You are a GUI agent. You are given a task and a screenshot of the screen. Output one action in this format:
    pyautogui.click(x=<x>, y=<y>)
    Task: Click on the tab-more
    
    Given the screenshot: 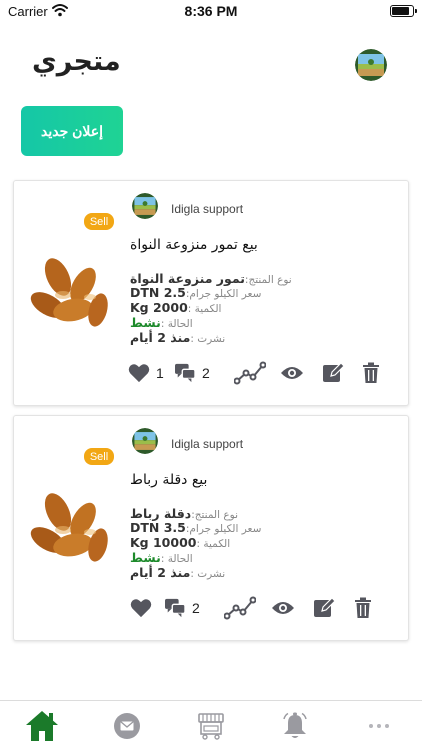 What is the action you would take?
    pyautogui.click(x=379, y=726)
    